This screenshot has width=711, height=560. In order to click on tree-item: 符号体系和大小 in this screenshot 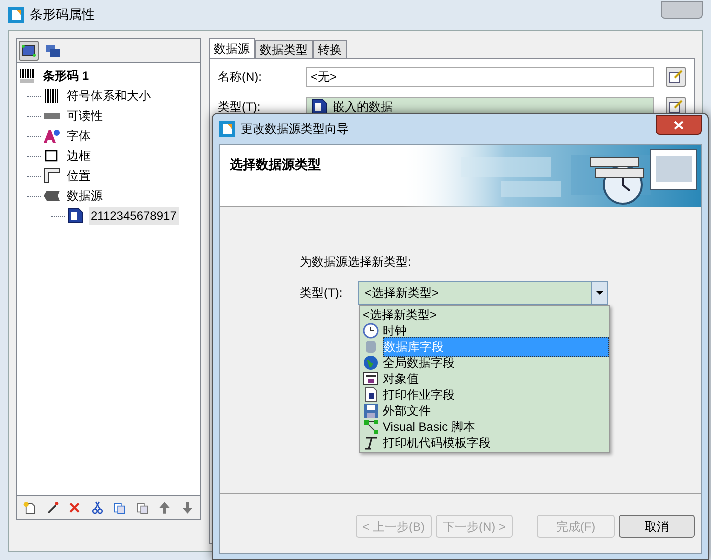, I will do `click(109, 96)`.